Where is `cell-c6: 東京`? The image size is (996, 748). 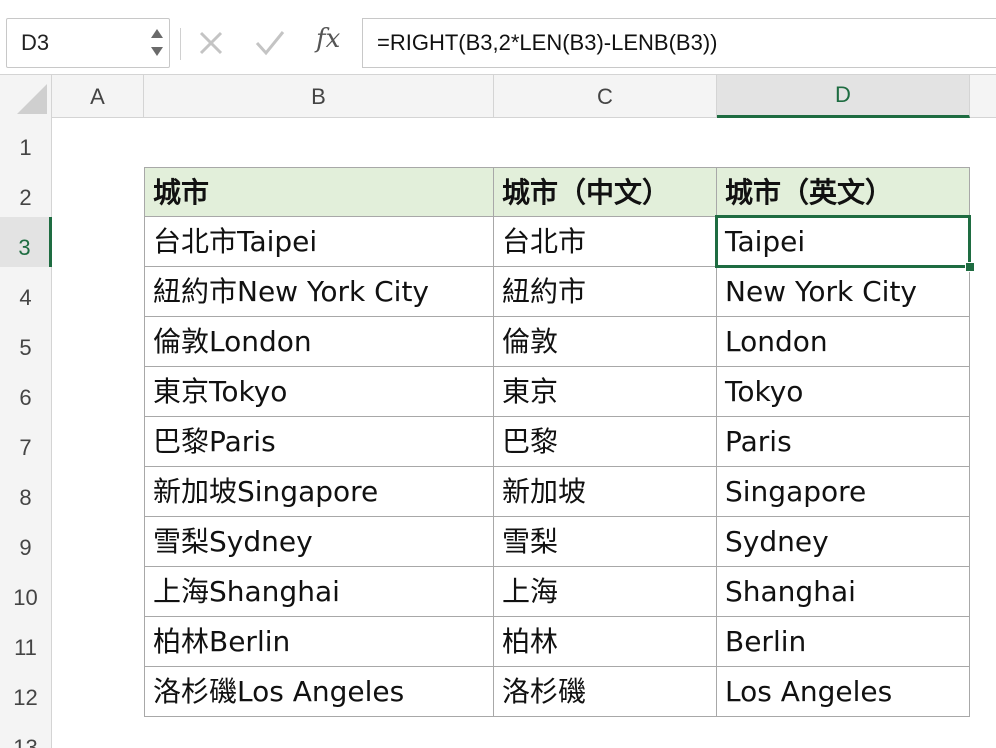 cell-c6: 東京 is located at coordinates (605, 392).